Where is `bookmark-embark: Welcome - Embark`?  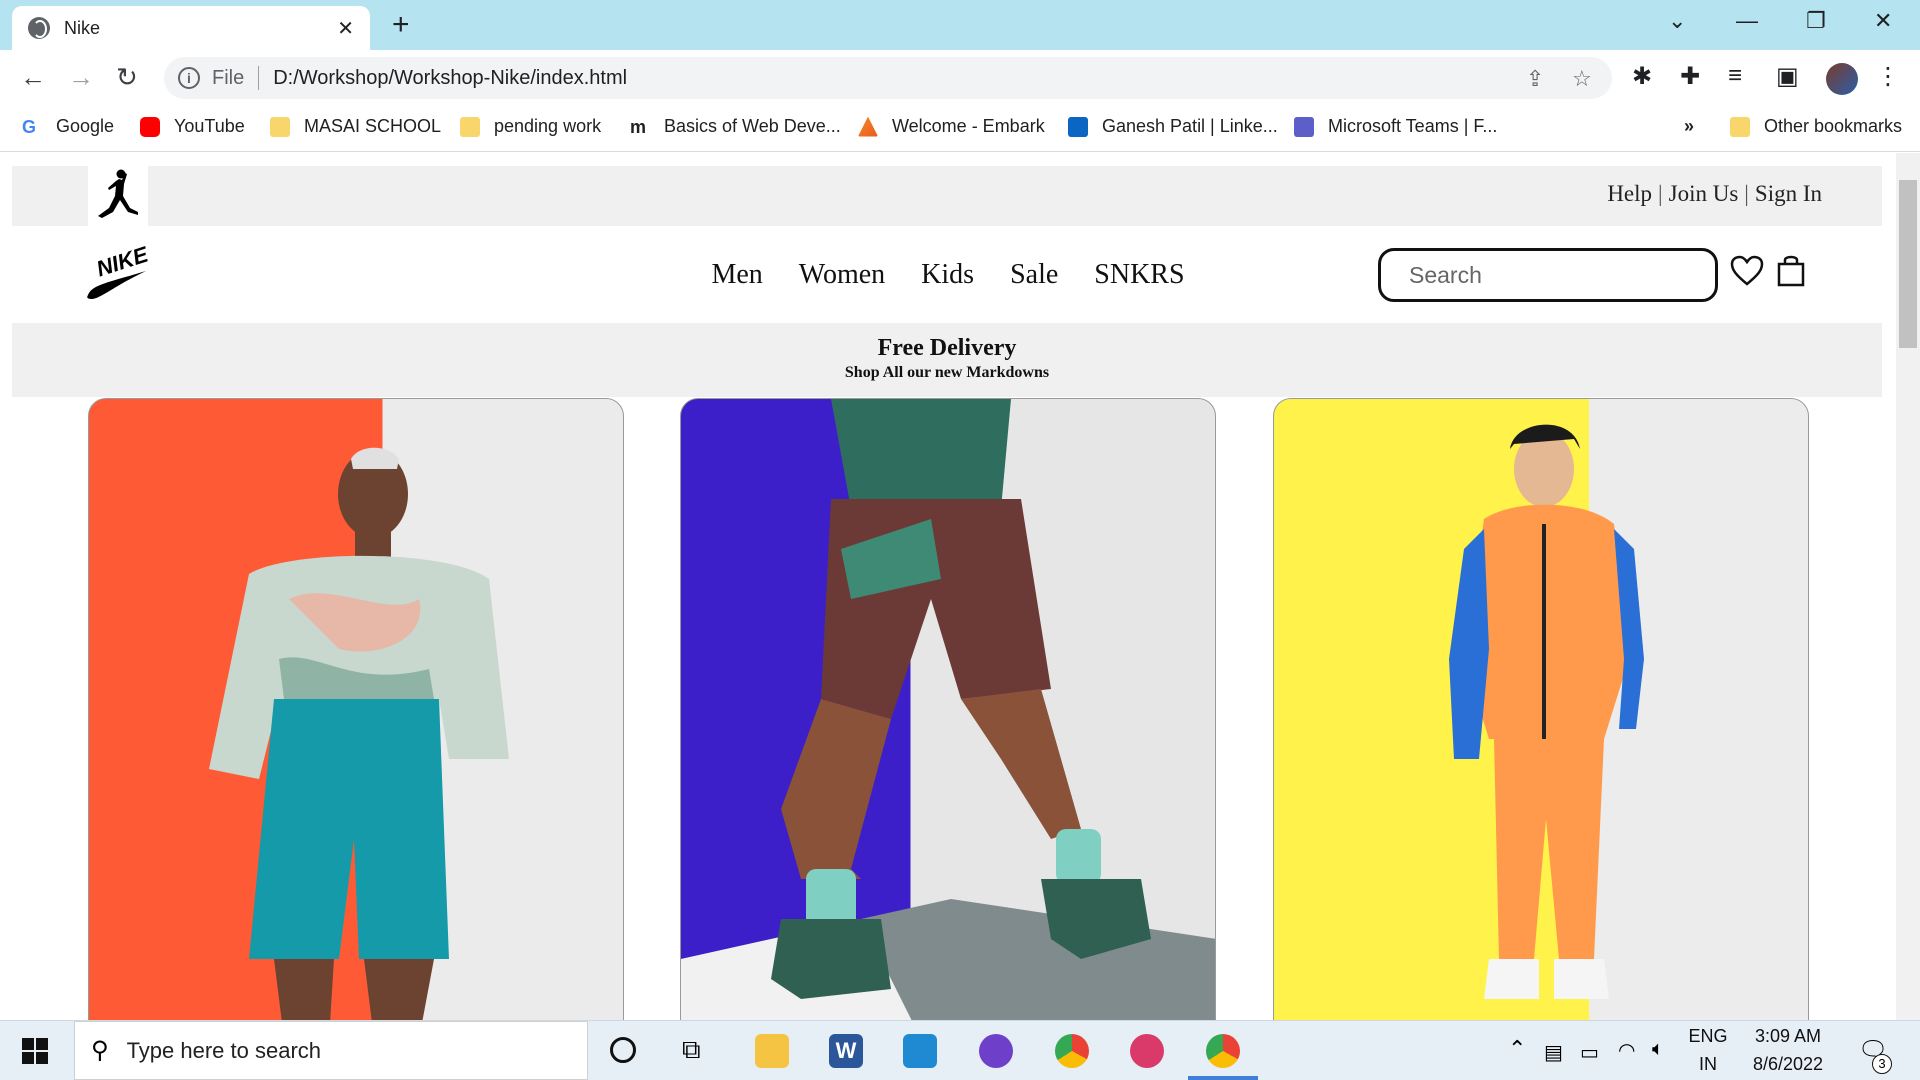 bookmark-embark: Welcome - Embark is located at coordinates (951, 126).